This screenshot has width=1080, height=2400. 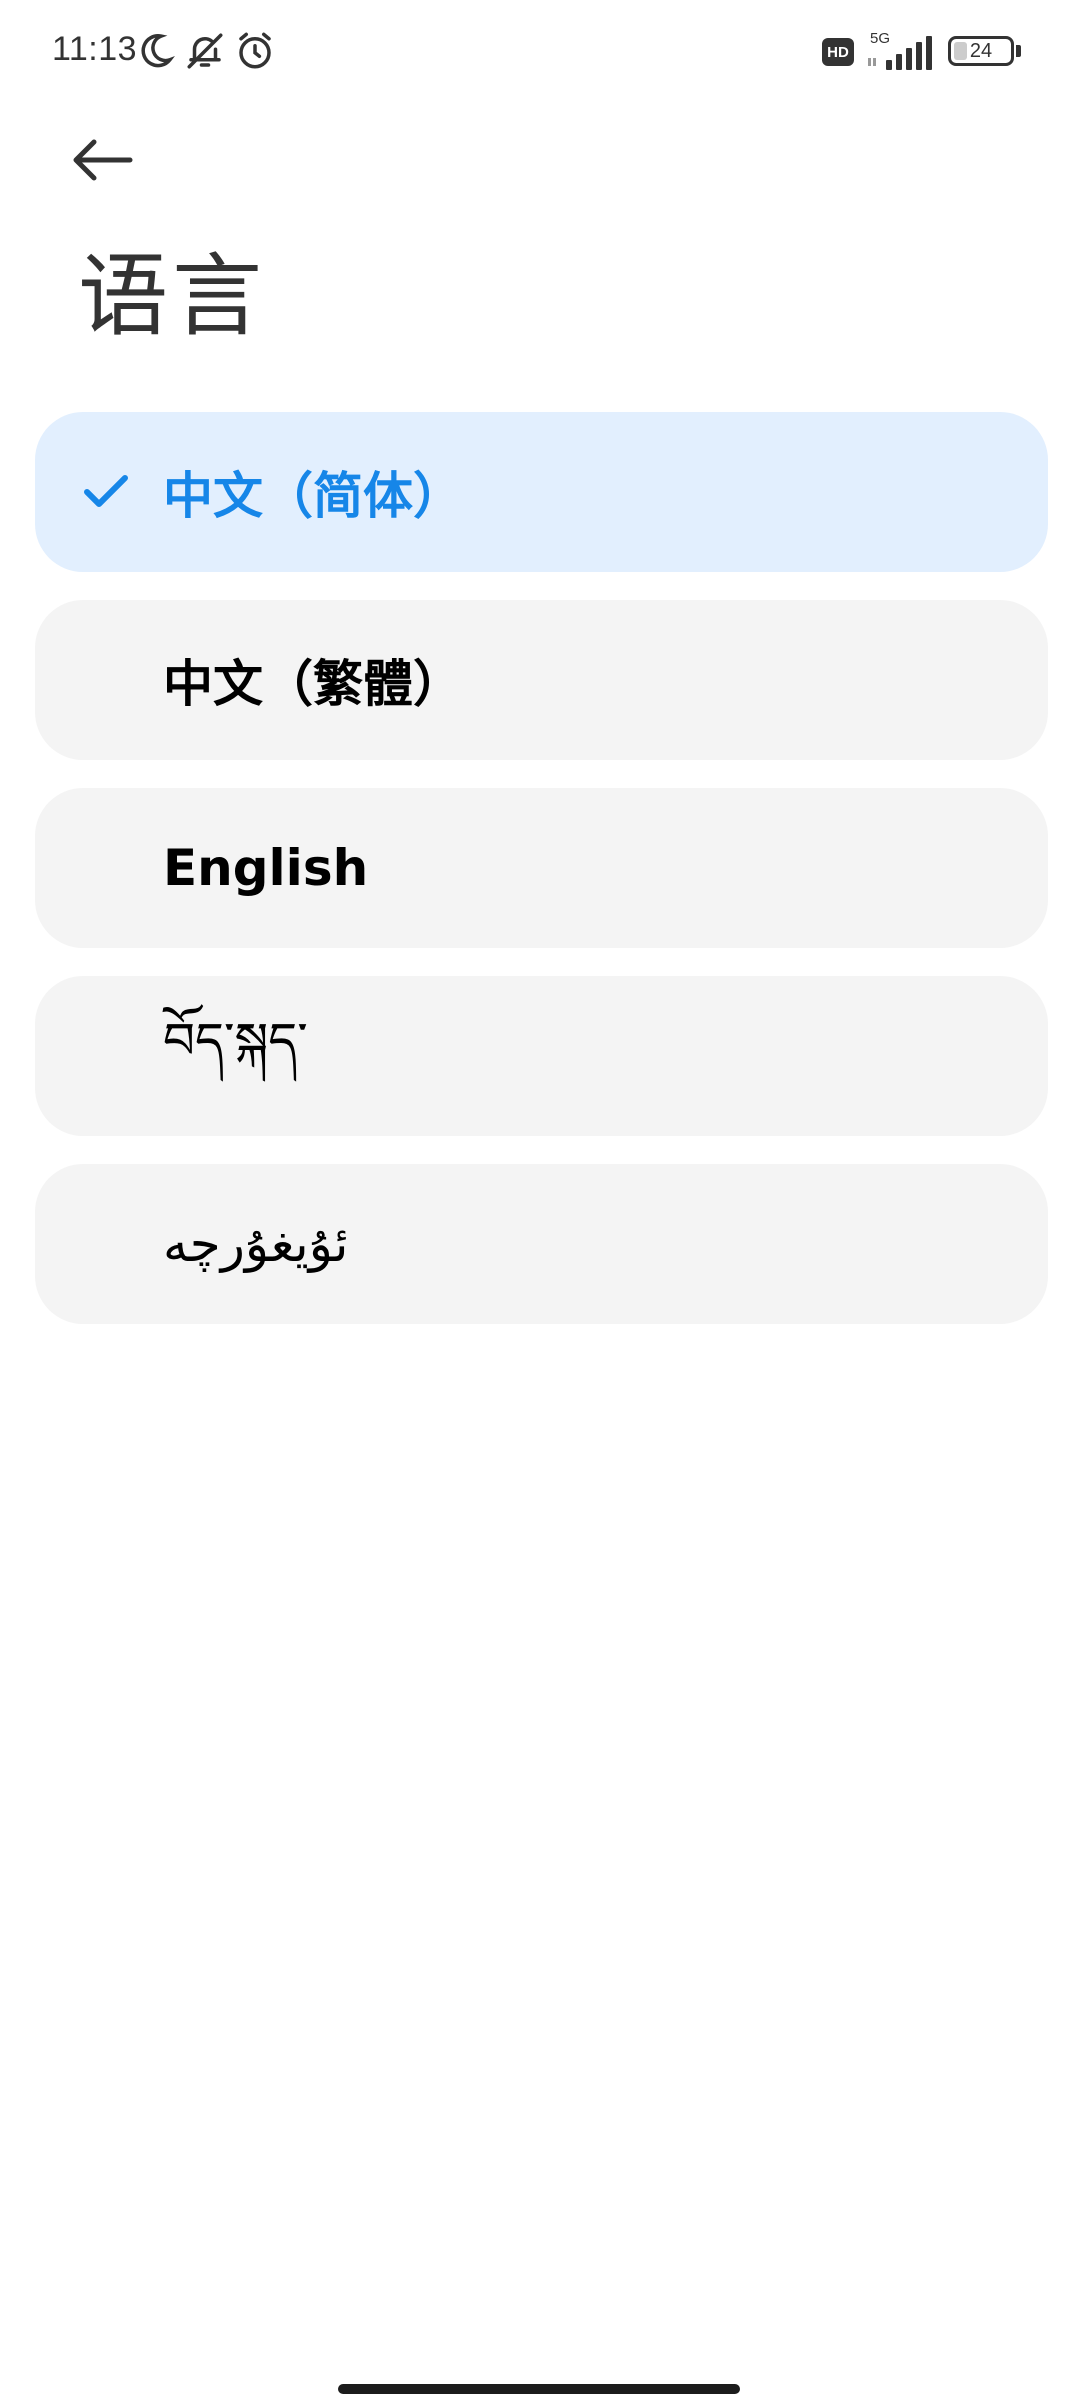 I want to click on language-option-zh-hans: 中文（简体）, so click(x=541, y=492).